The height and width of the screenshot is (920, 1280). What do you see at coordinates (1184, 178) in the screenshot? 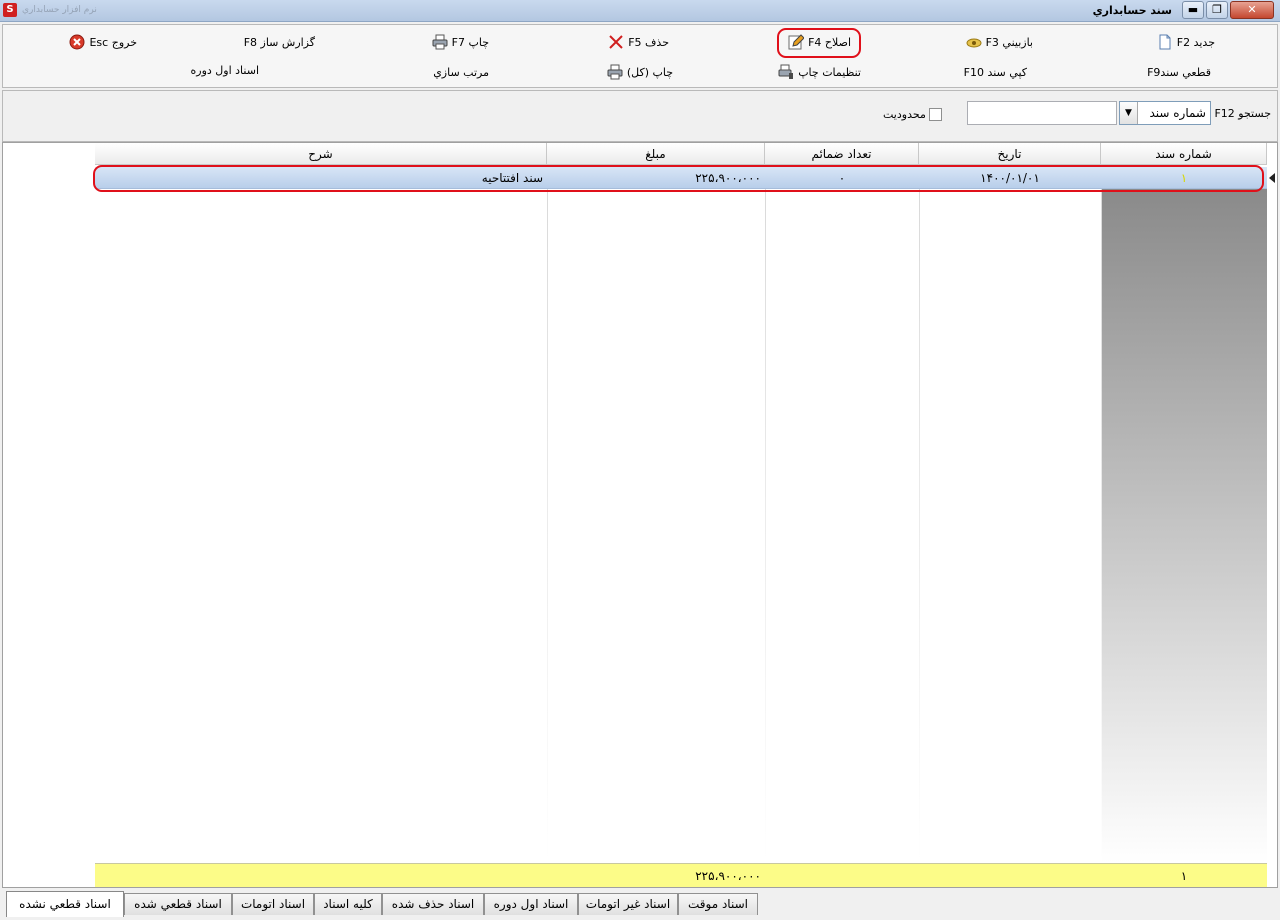
I see `cell-number: ۱` at bounding box center [1184, 178].